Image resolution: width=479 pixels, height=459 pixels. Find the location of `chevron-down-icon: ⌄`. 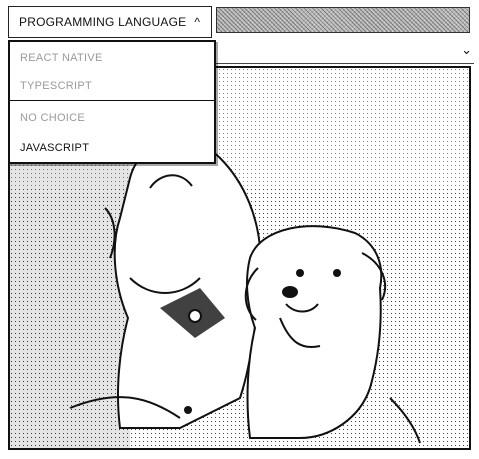

chevron-down-icon: ⌄ is located at coordinates (466, 50).